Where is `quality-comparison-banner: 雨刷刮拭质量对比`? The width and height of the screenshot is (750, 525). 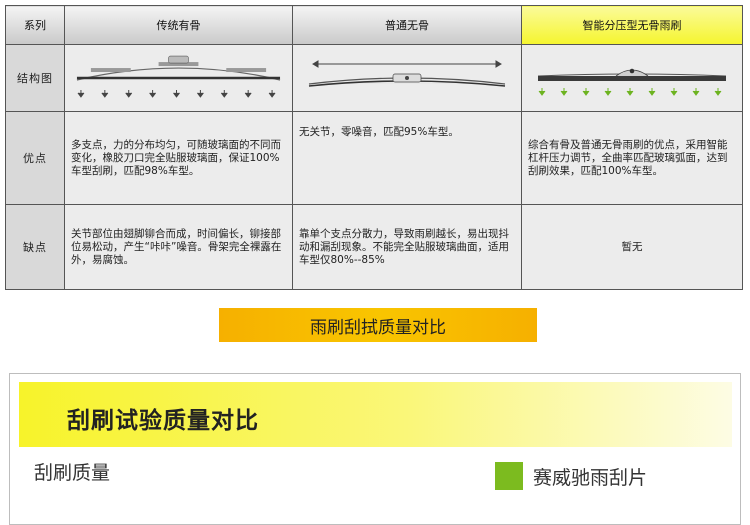 quality-comparison-banner: 雨刷刮拭质量对比 is located at coordinates (378, 325).